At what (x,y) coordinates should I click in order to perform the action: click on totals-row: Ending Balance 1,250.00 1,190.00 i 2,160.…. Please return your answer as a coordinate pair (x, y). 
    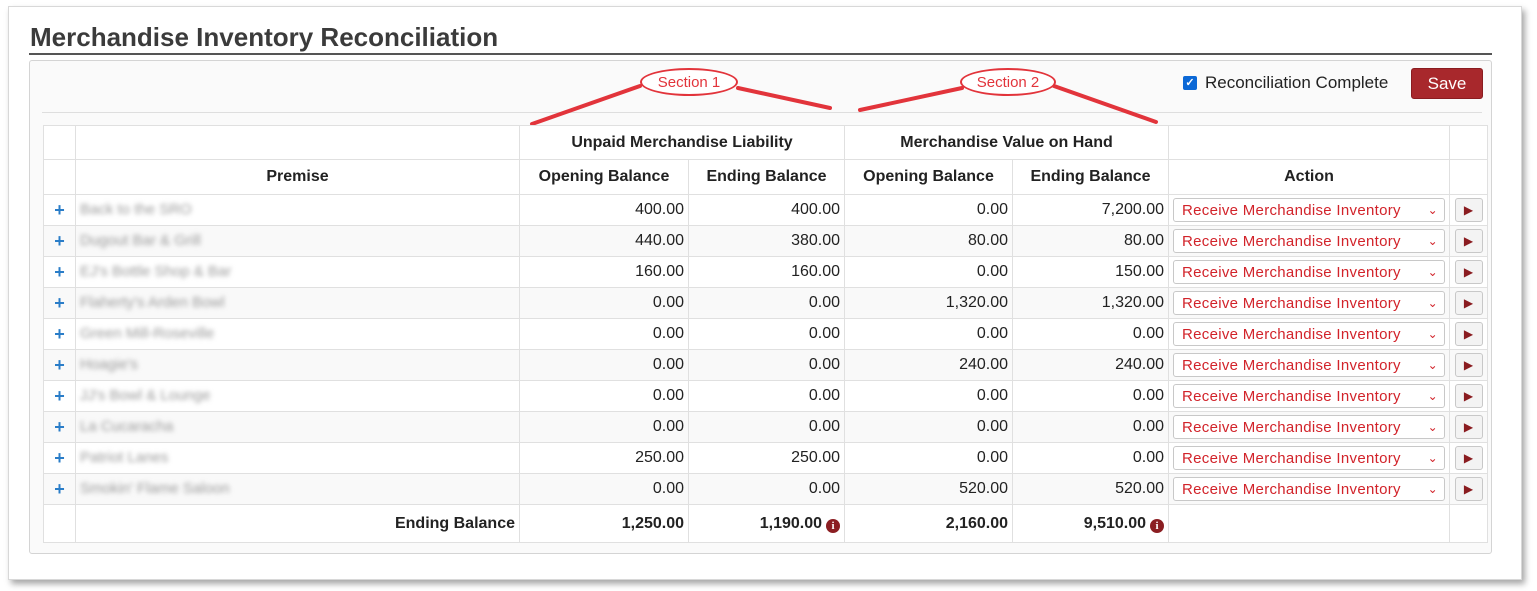
    Looking at the image, I should click on (765, 523).